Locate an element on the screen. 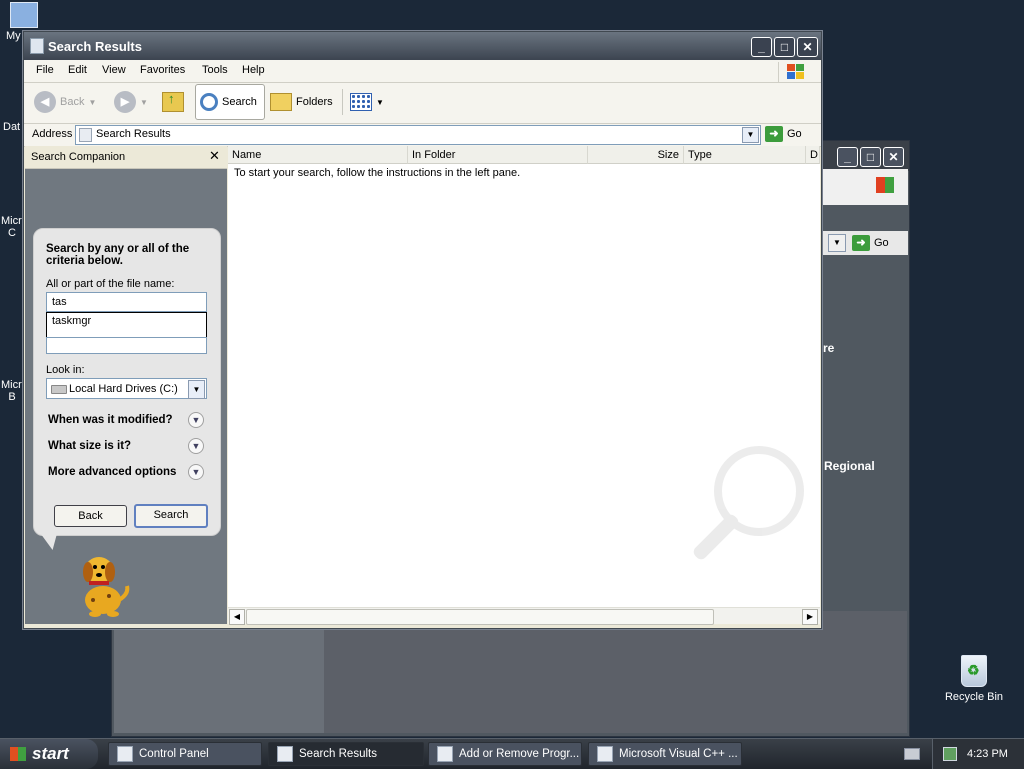 The height and width of the screenshot is (769, 1024). go-button: ➜ Go is located at coordinates (783, 134).